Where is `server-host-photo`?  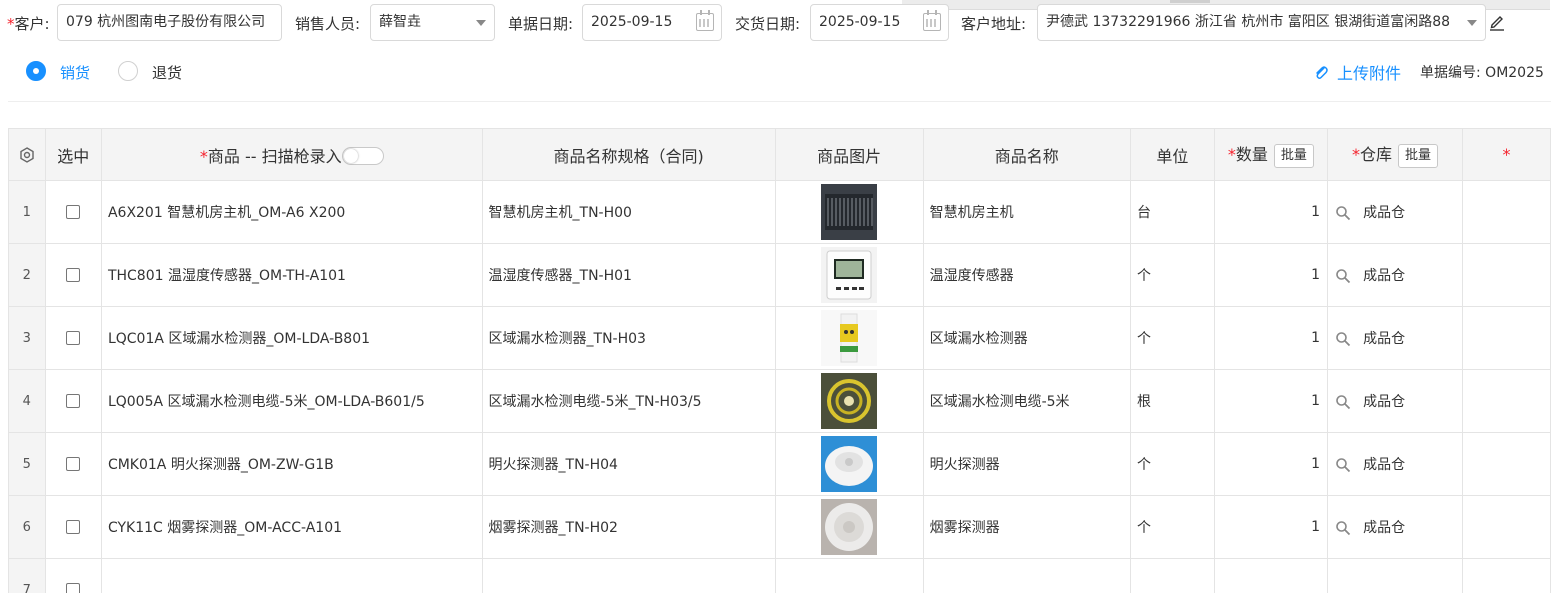
server-host-photo is located at coordinates (849, 212).